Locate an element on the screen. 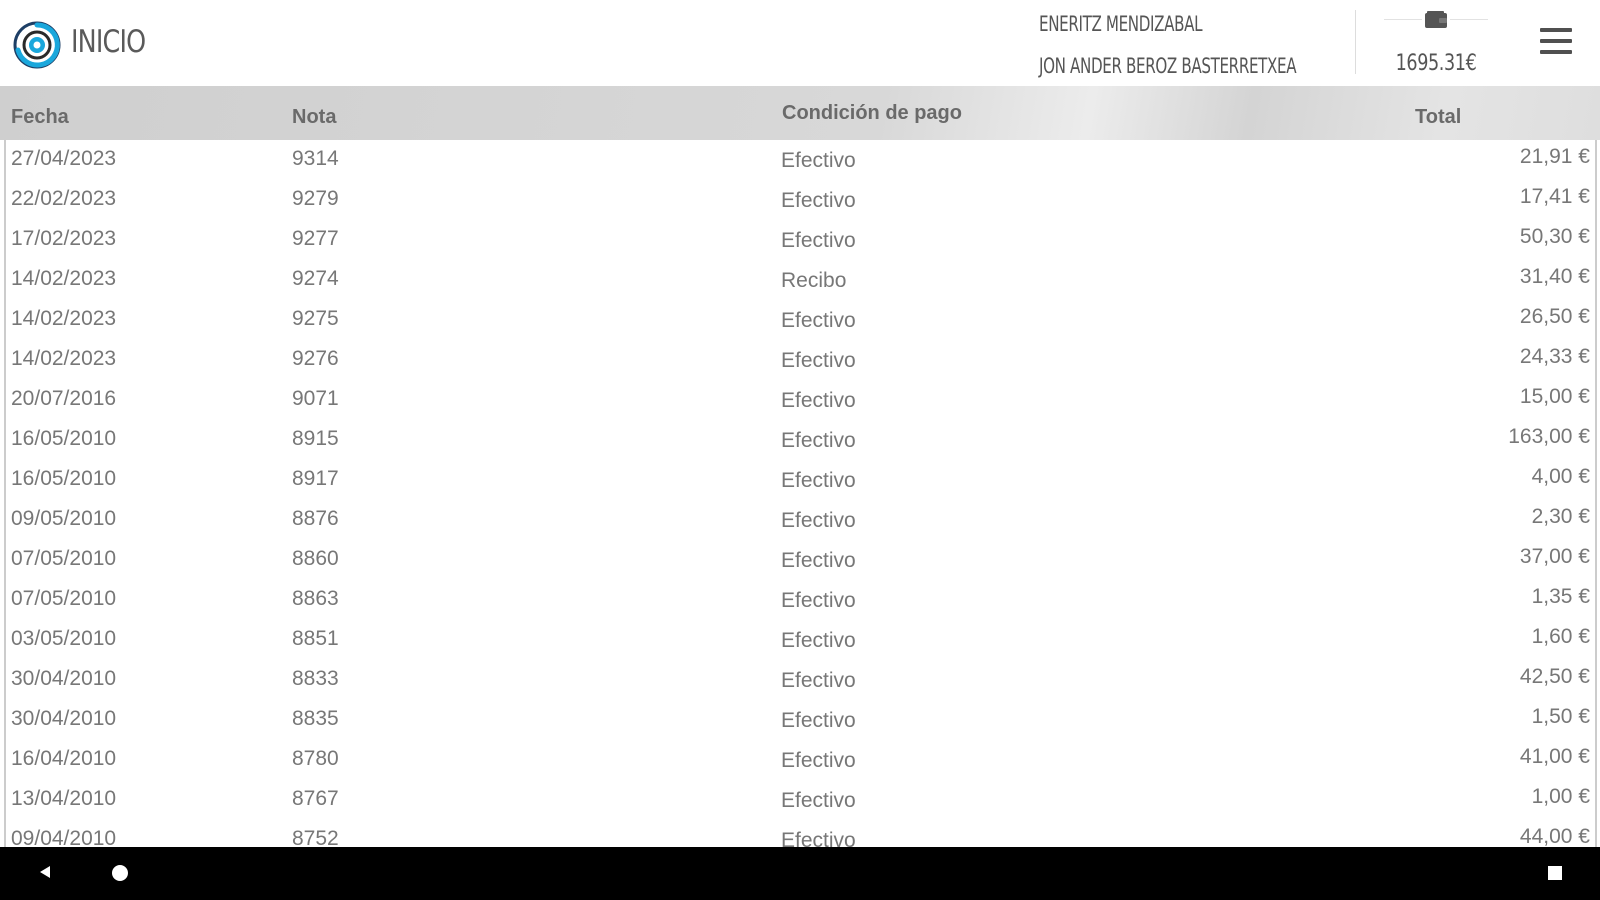 This screenshot has width=1600, height=900. table-row: 07/05/2010 8863 Efectivo 1,35 € is located at coordinates (799, 600).